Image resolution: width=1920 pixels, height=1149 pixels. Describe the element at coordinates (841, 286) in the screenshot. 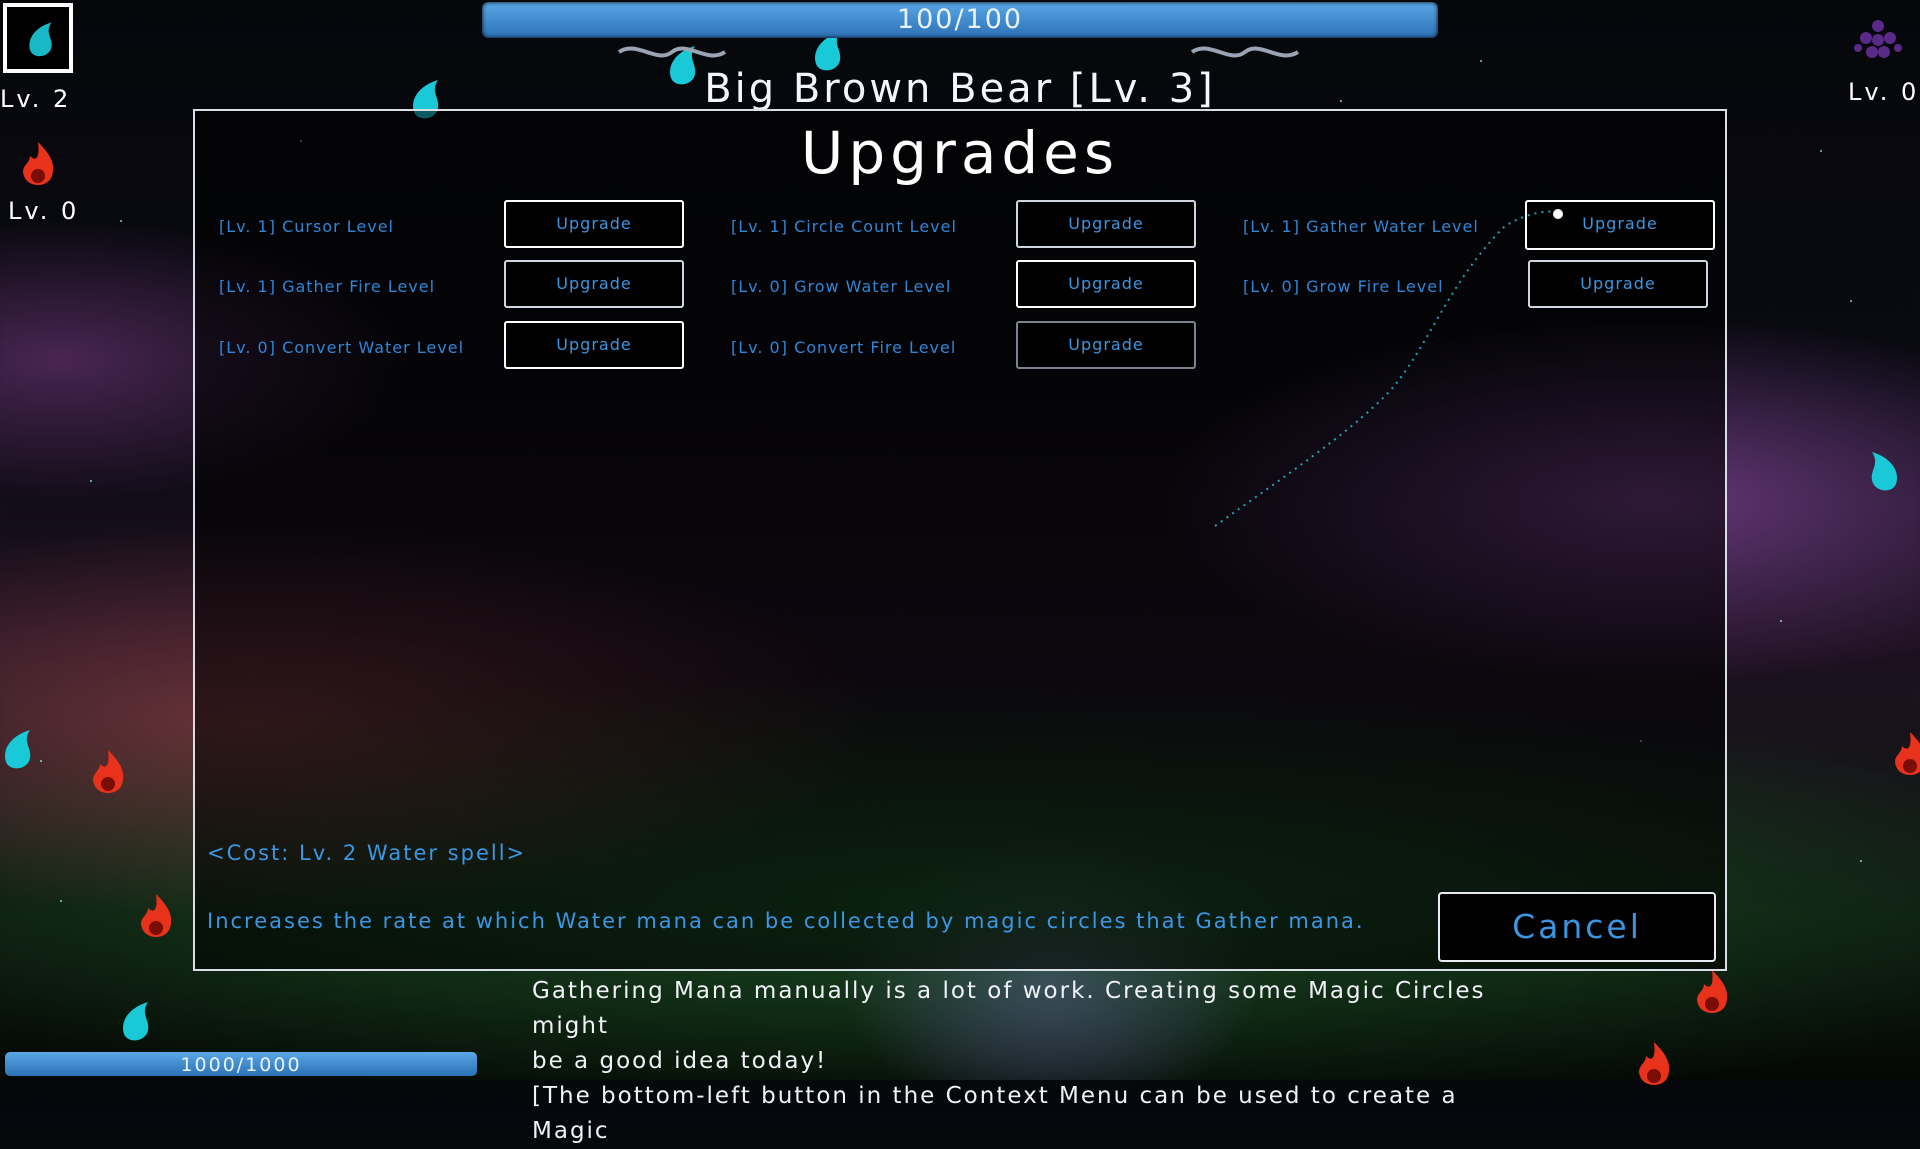

I see `upgrade-label-grow-water: [Lv. 0] Grow Water Level` at that location.